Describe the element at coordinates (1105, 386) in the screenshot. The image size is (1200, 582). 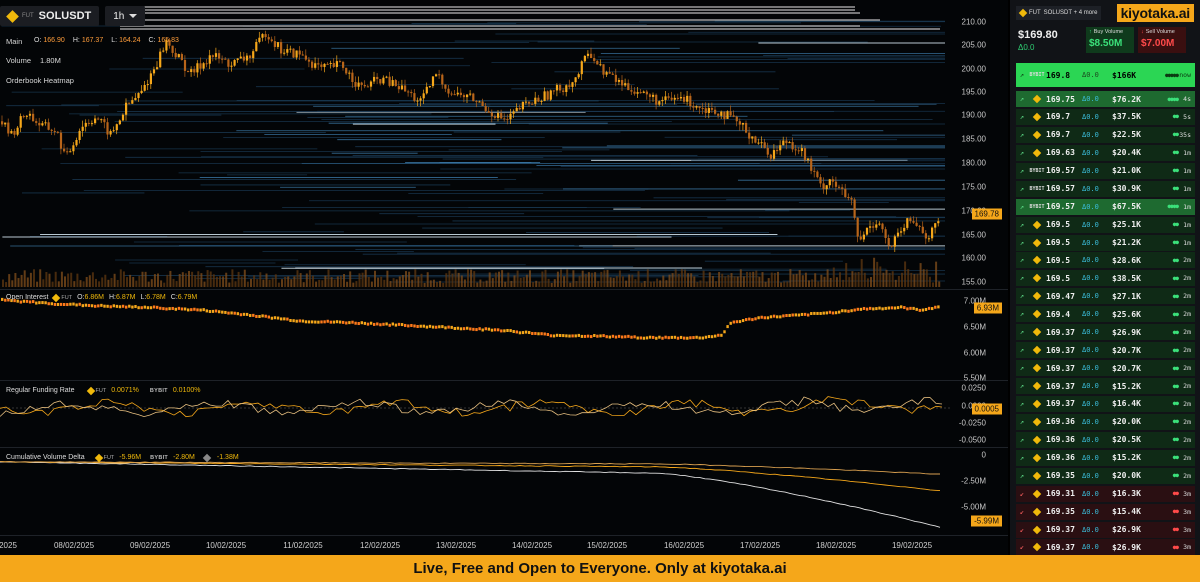
I see `trade-row: ↗ 169.37 Δ0.0 $15.2K ●● 2m` at that location.